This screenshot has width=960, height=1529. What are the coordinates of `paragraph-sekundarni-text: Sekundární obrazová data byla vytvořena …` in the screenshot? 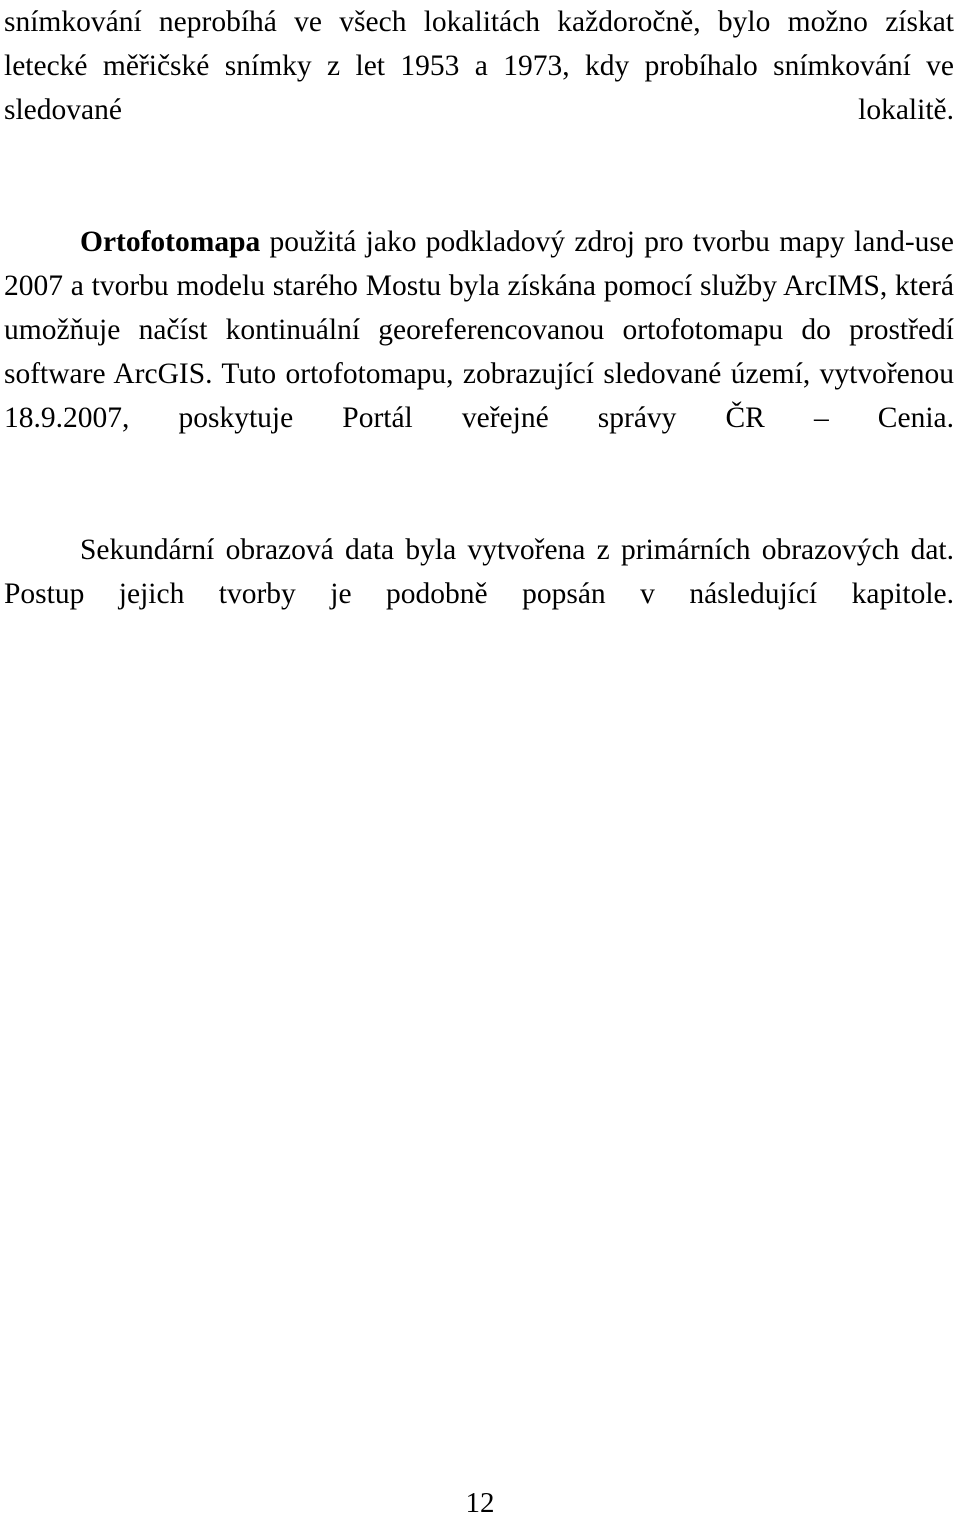 It's located at (479, 572).